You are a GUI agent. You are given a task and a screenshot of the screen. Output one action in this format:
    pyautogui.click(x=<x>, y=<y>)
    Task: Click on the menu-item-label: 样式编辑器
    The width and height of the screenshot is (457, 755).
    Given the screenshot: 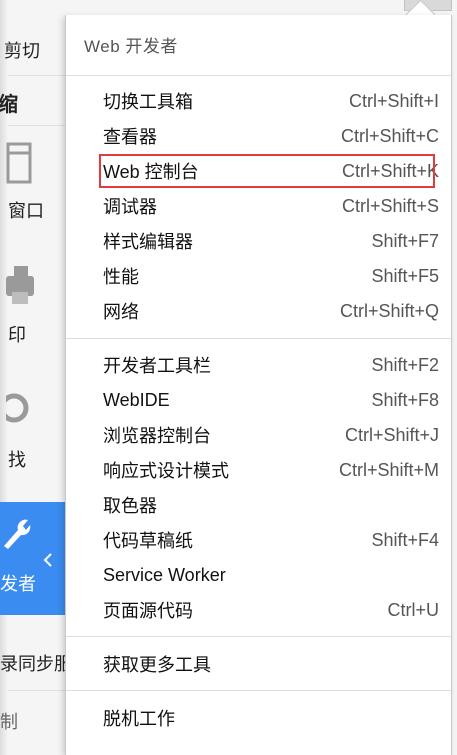 What is the action you would take?
    pyautogui.click(x=148, y=242)
    